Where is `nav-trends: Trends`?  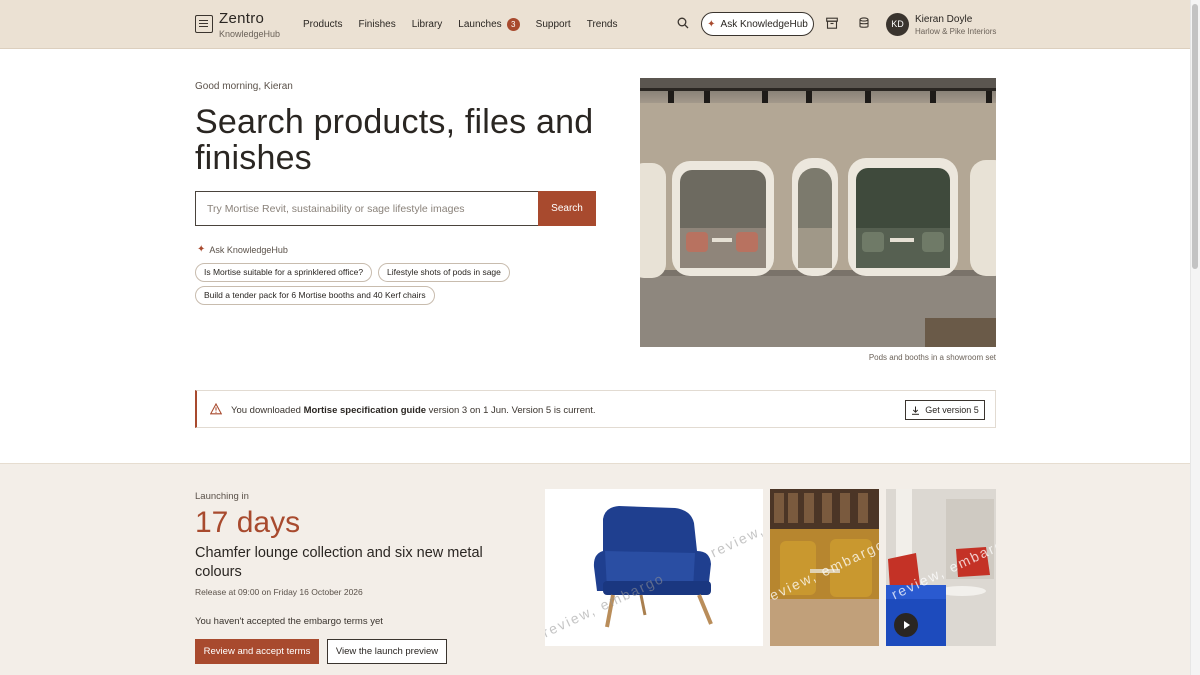
nav-trends: Trends is located at coordinates (602, 24).